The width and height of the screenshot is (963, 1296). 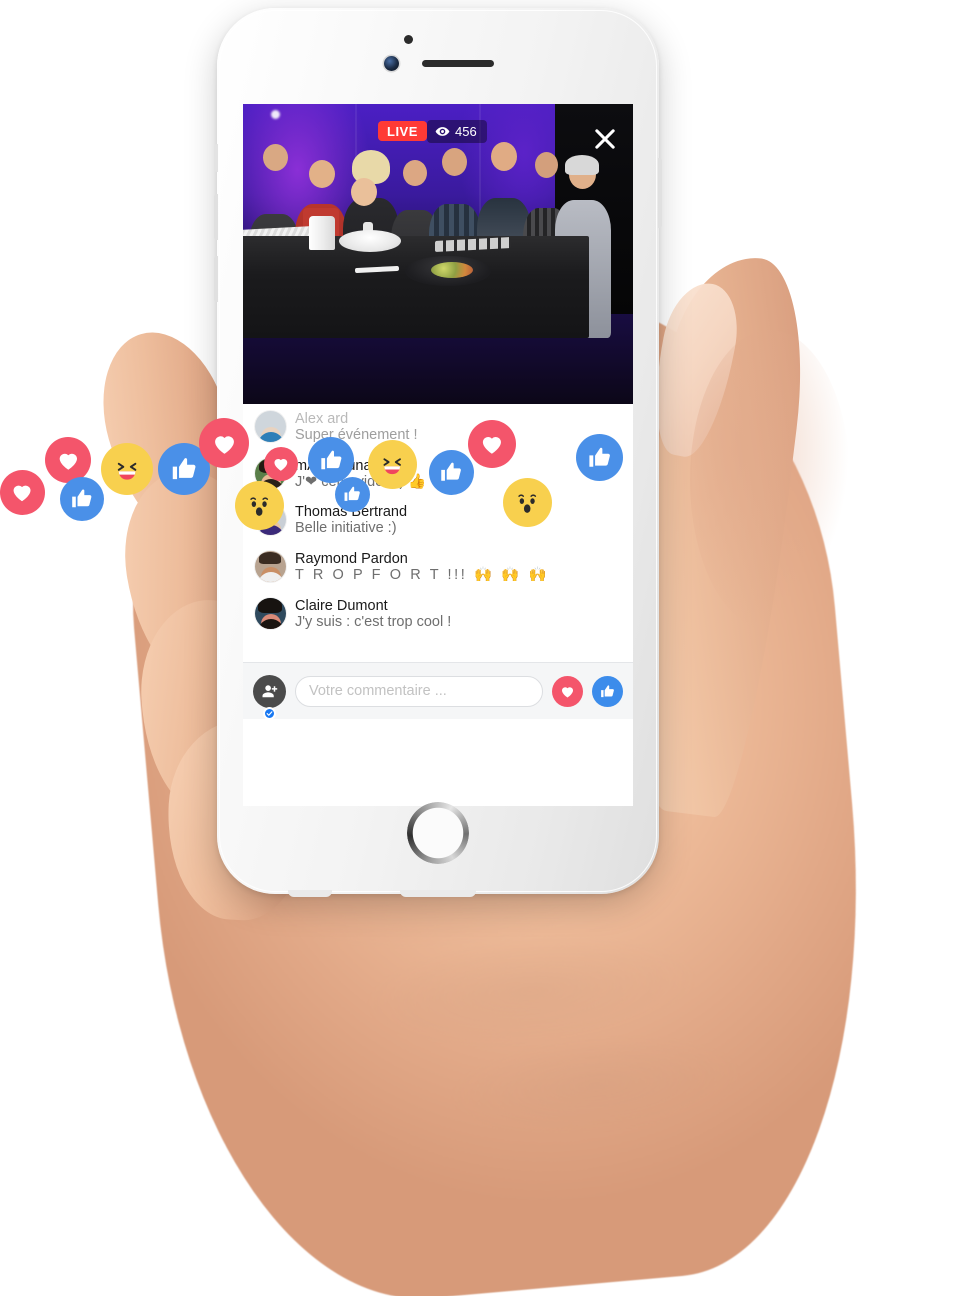 What do you see at coordinates (466, 131) in the screenshot?
I see `viewer-count-value: 456` at bounding box center [466, 131].